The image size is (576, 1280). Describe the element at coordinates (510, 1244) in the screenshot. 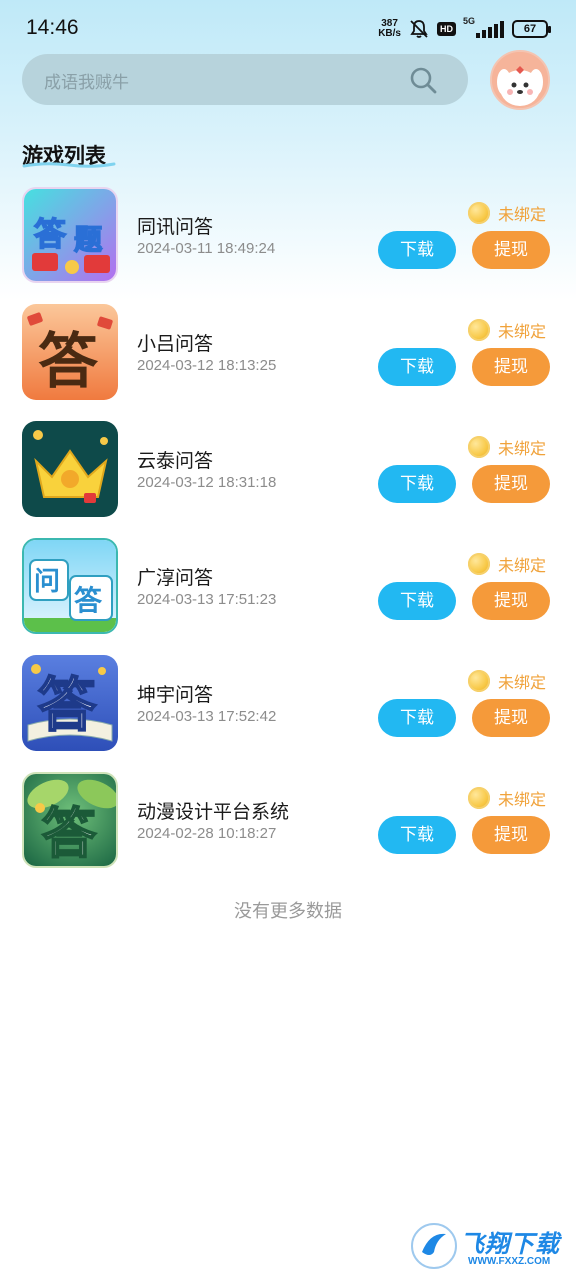

I see `watermark-brand: 飞翔下载` at that location.